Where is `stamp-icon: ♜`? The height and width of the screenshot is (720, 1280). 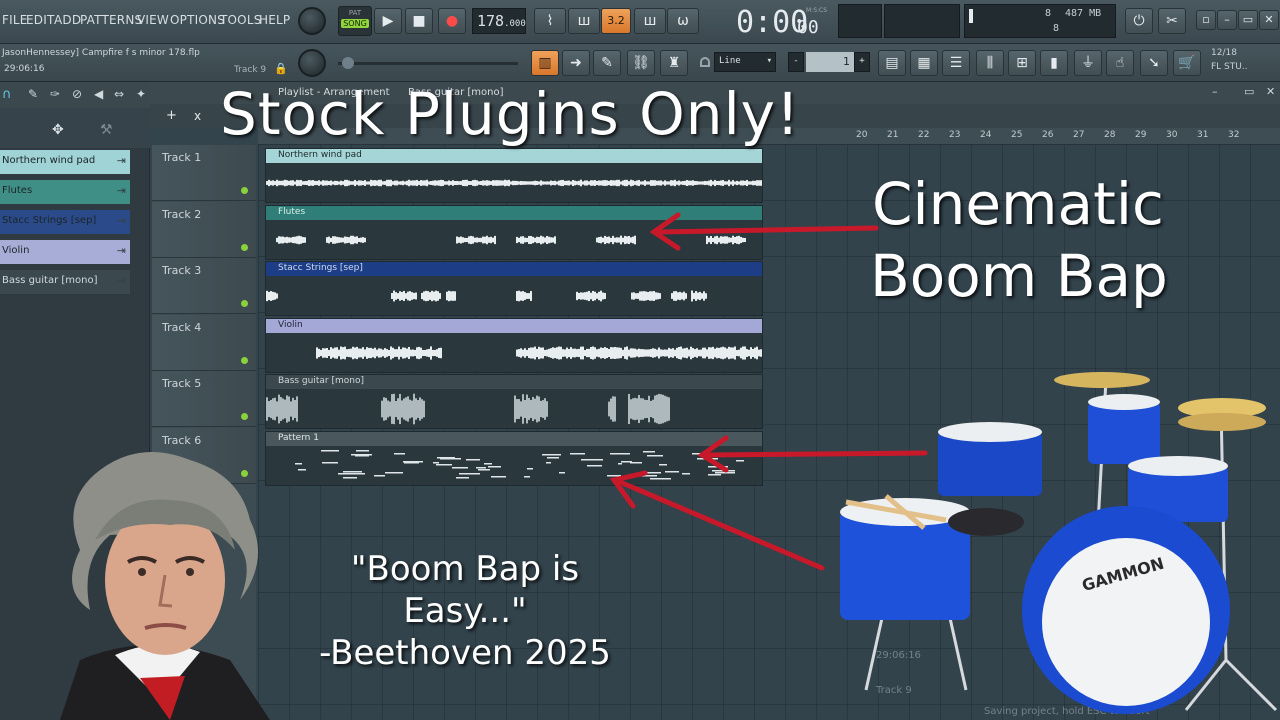 stamp-icon: ♜ is located at coordinates (674, 63).